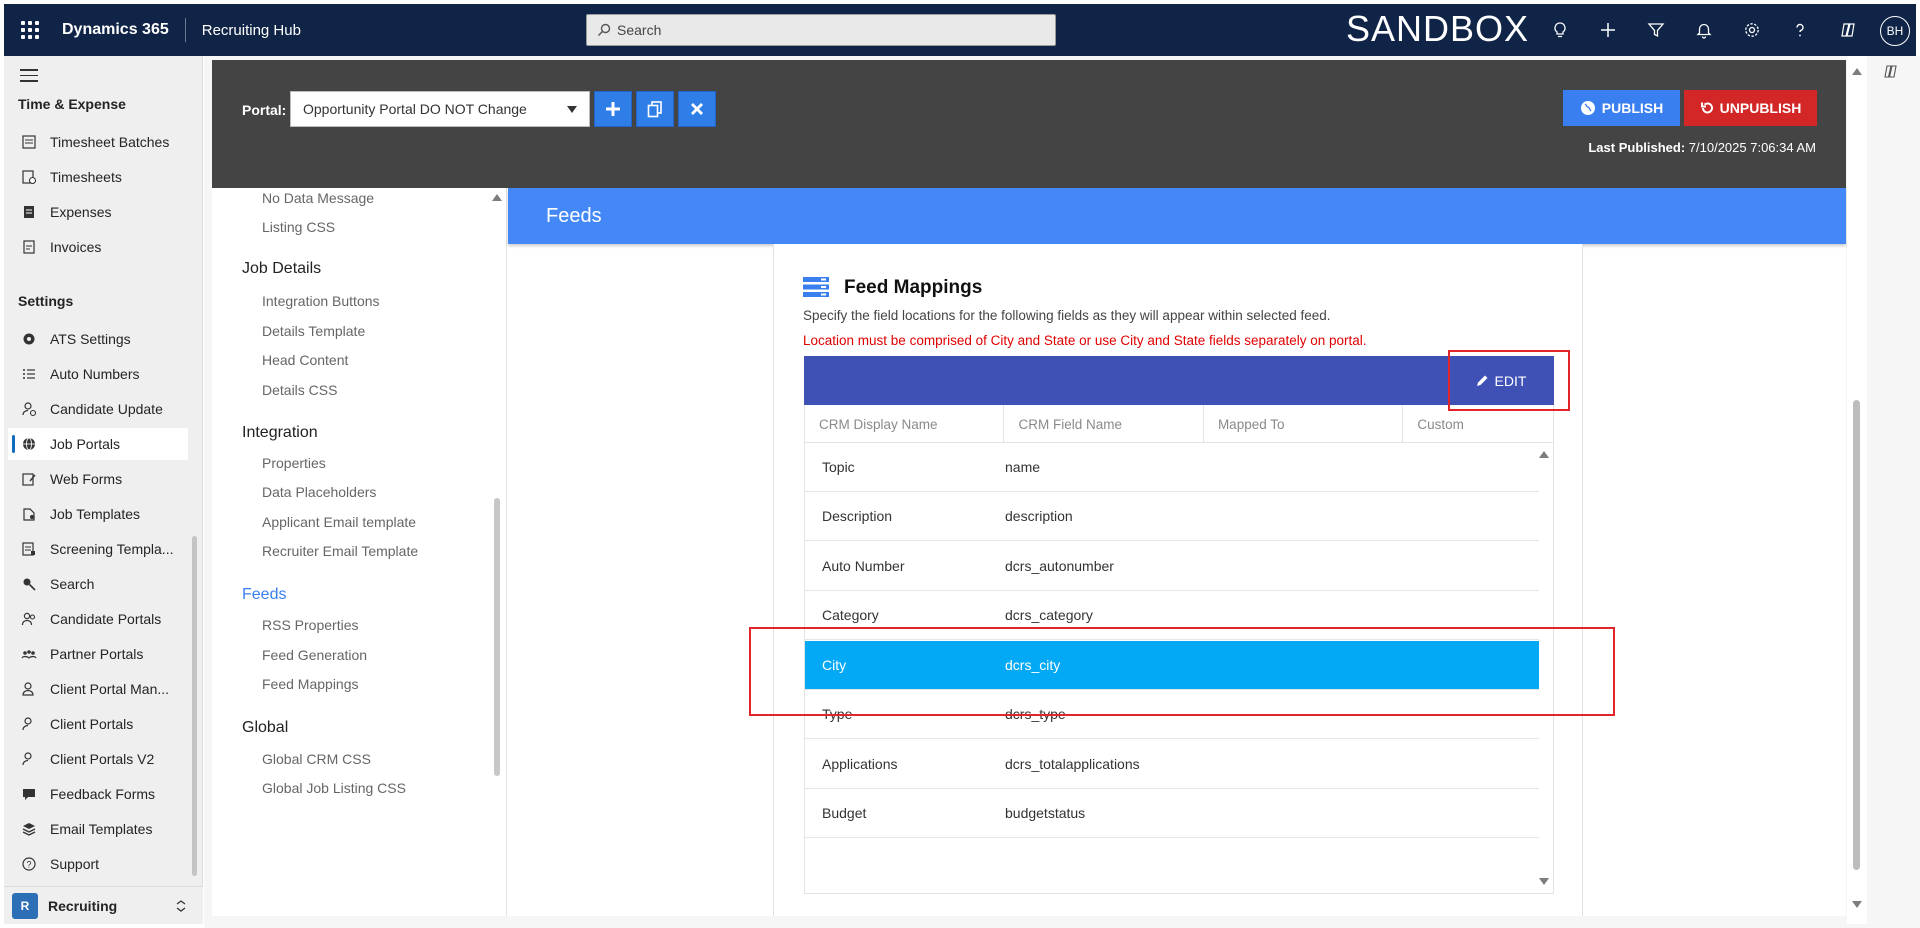  What do you see at coordinates (1856, 635) in the screenshot?
I see `main-scroll-thumb` at bounding box center [1856, 635].